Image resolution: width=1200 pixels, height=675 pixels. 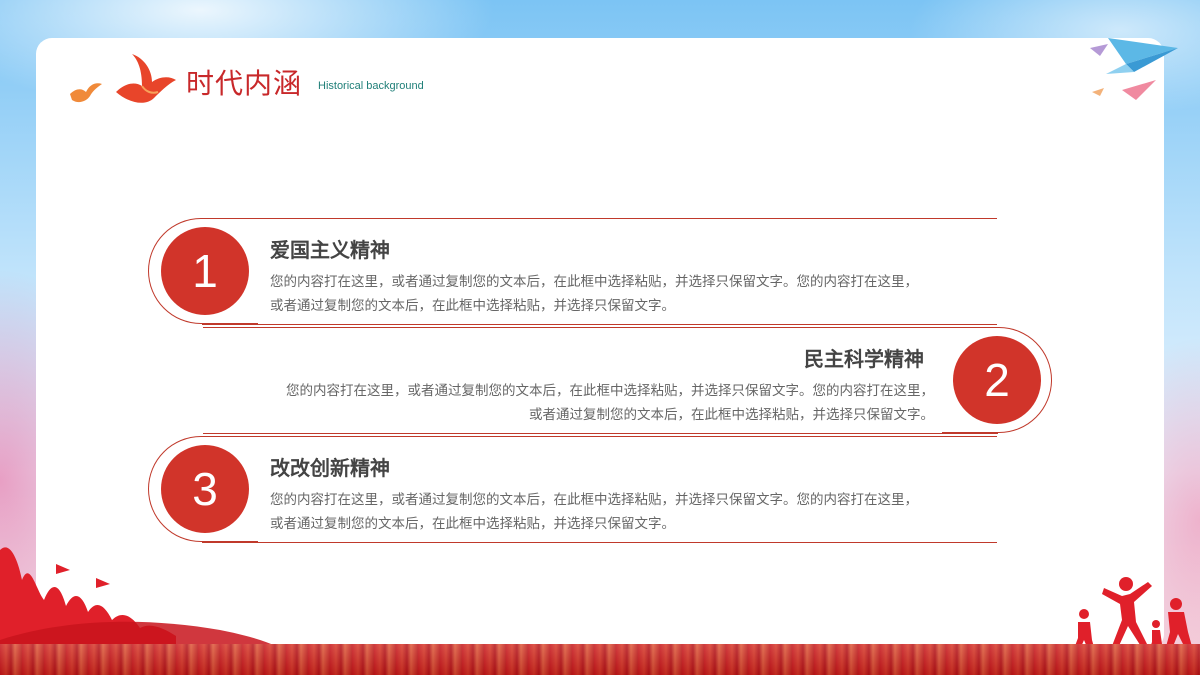 I want to click on runners-silhouette-icon, so click(x=1133, y=615).